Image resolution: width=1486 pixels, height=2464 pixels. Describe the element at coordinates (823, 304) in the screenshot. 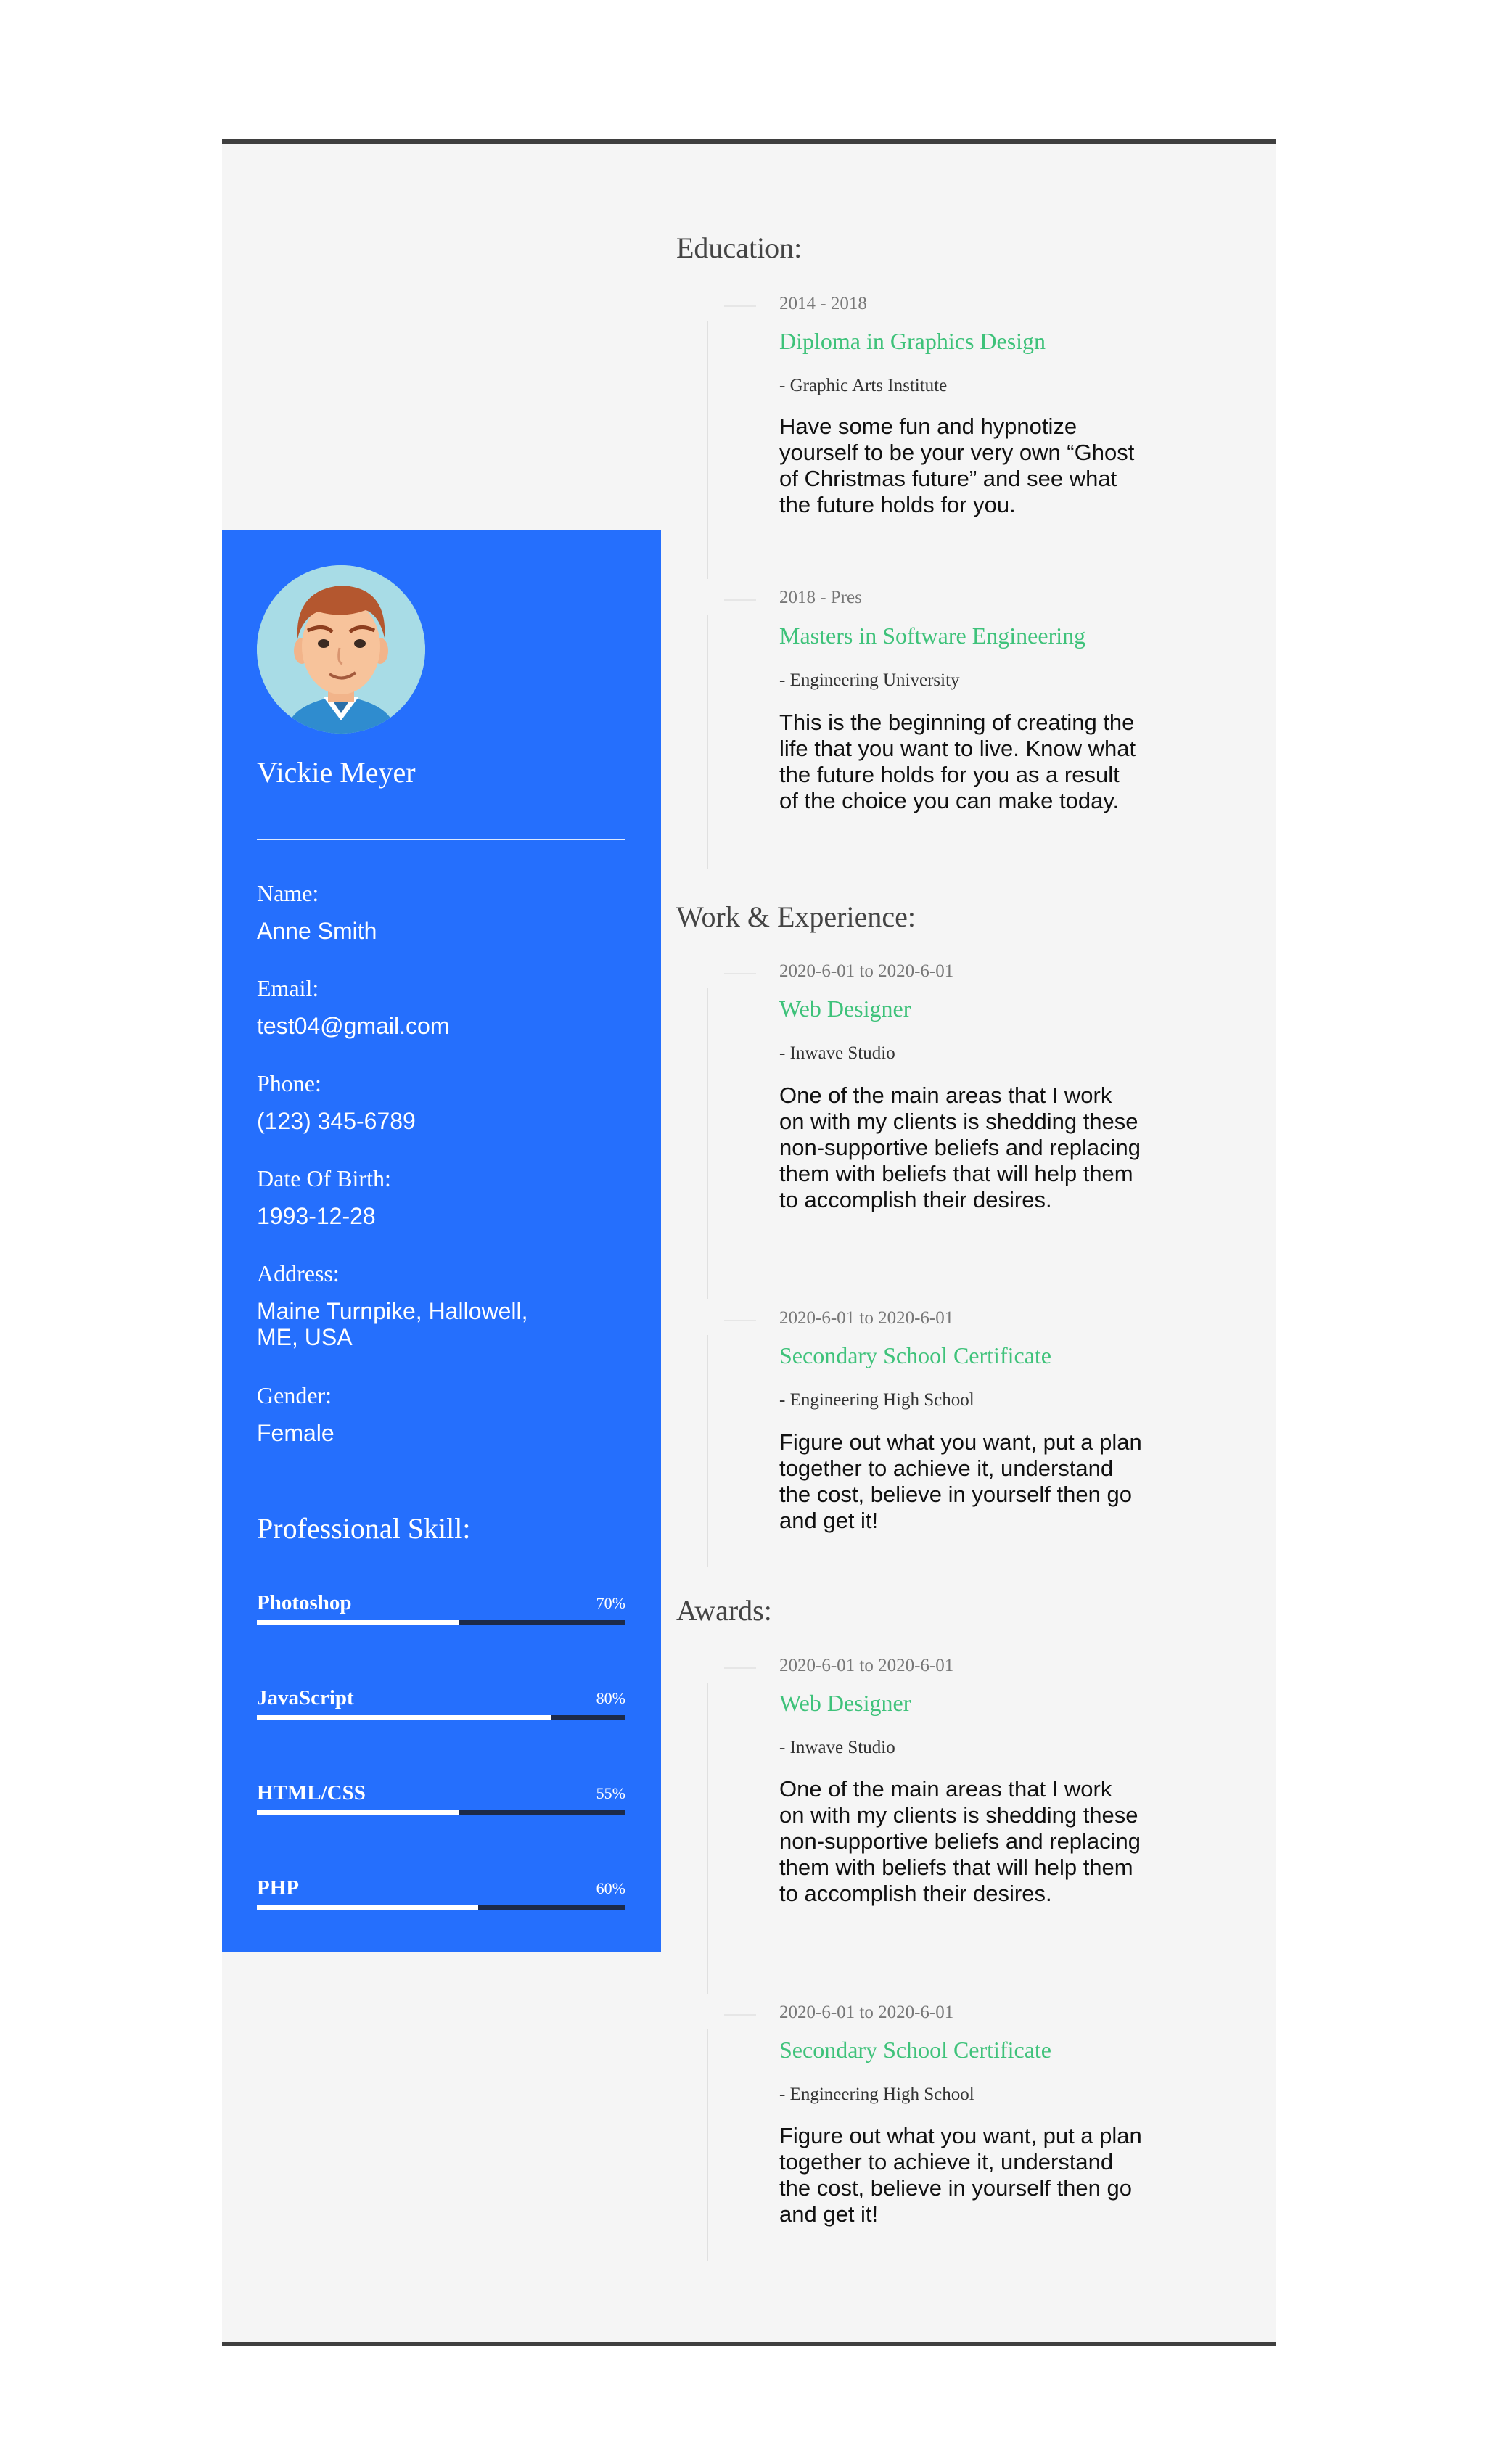

I see `education-date: 2014 - 2018` at that location.